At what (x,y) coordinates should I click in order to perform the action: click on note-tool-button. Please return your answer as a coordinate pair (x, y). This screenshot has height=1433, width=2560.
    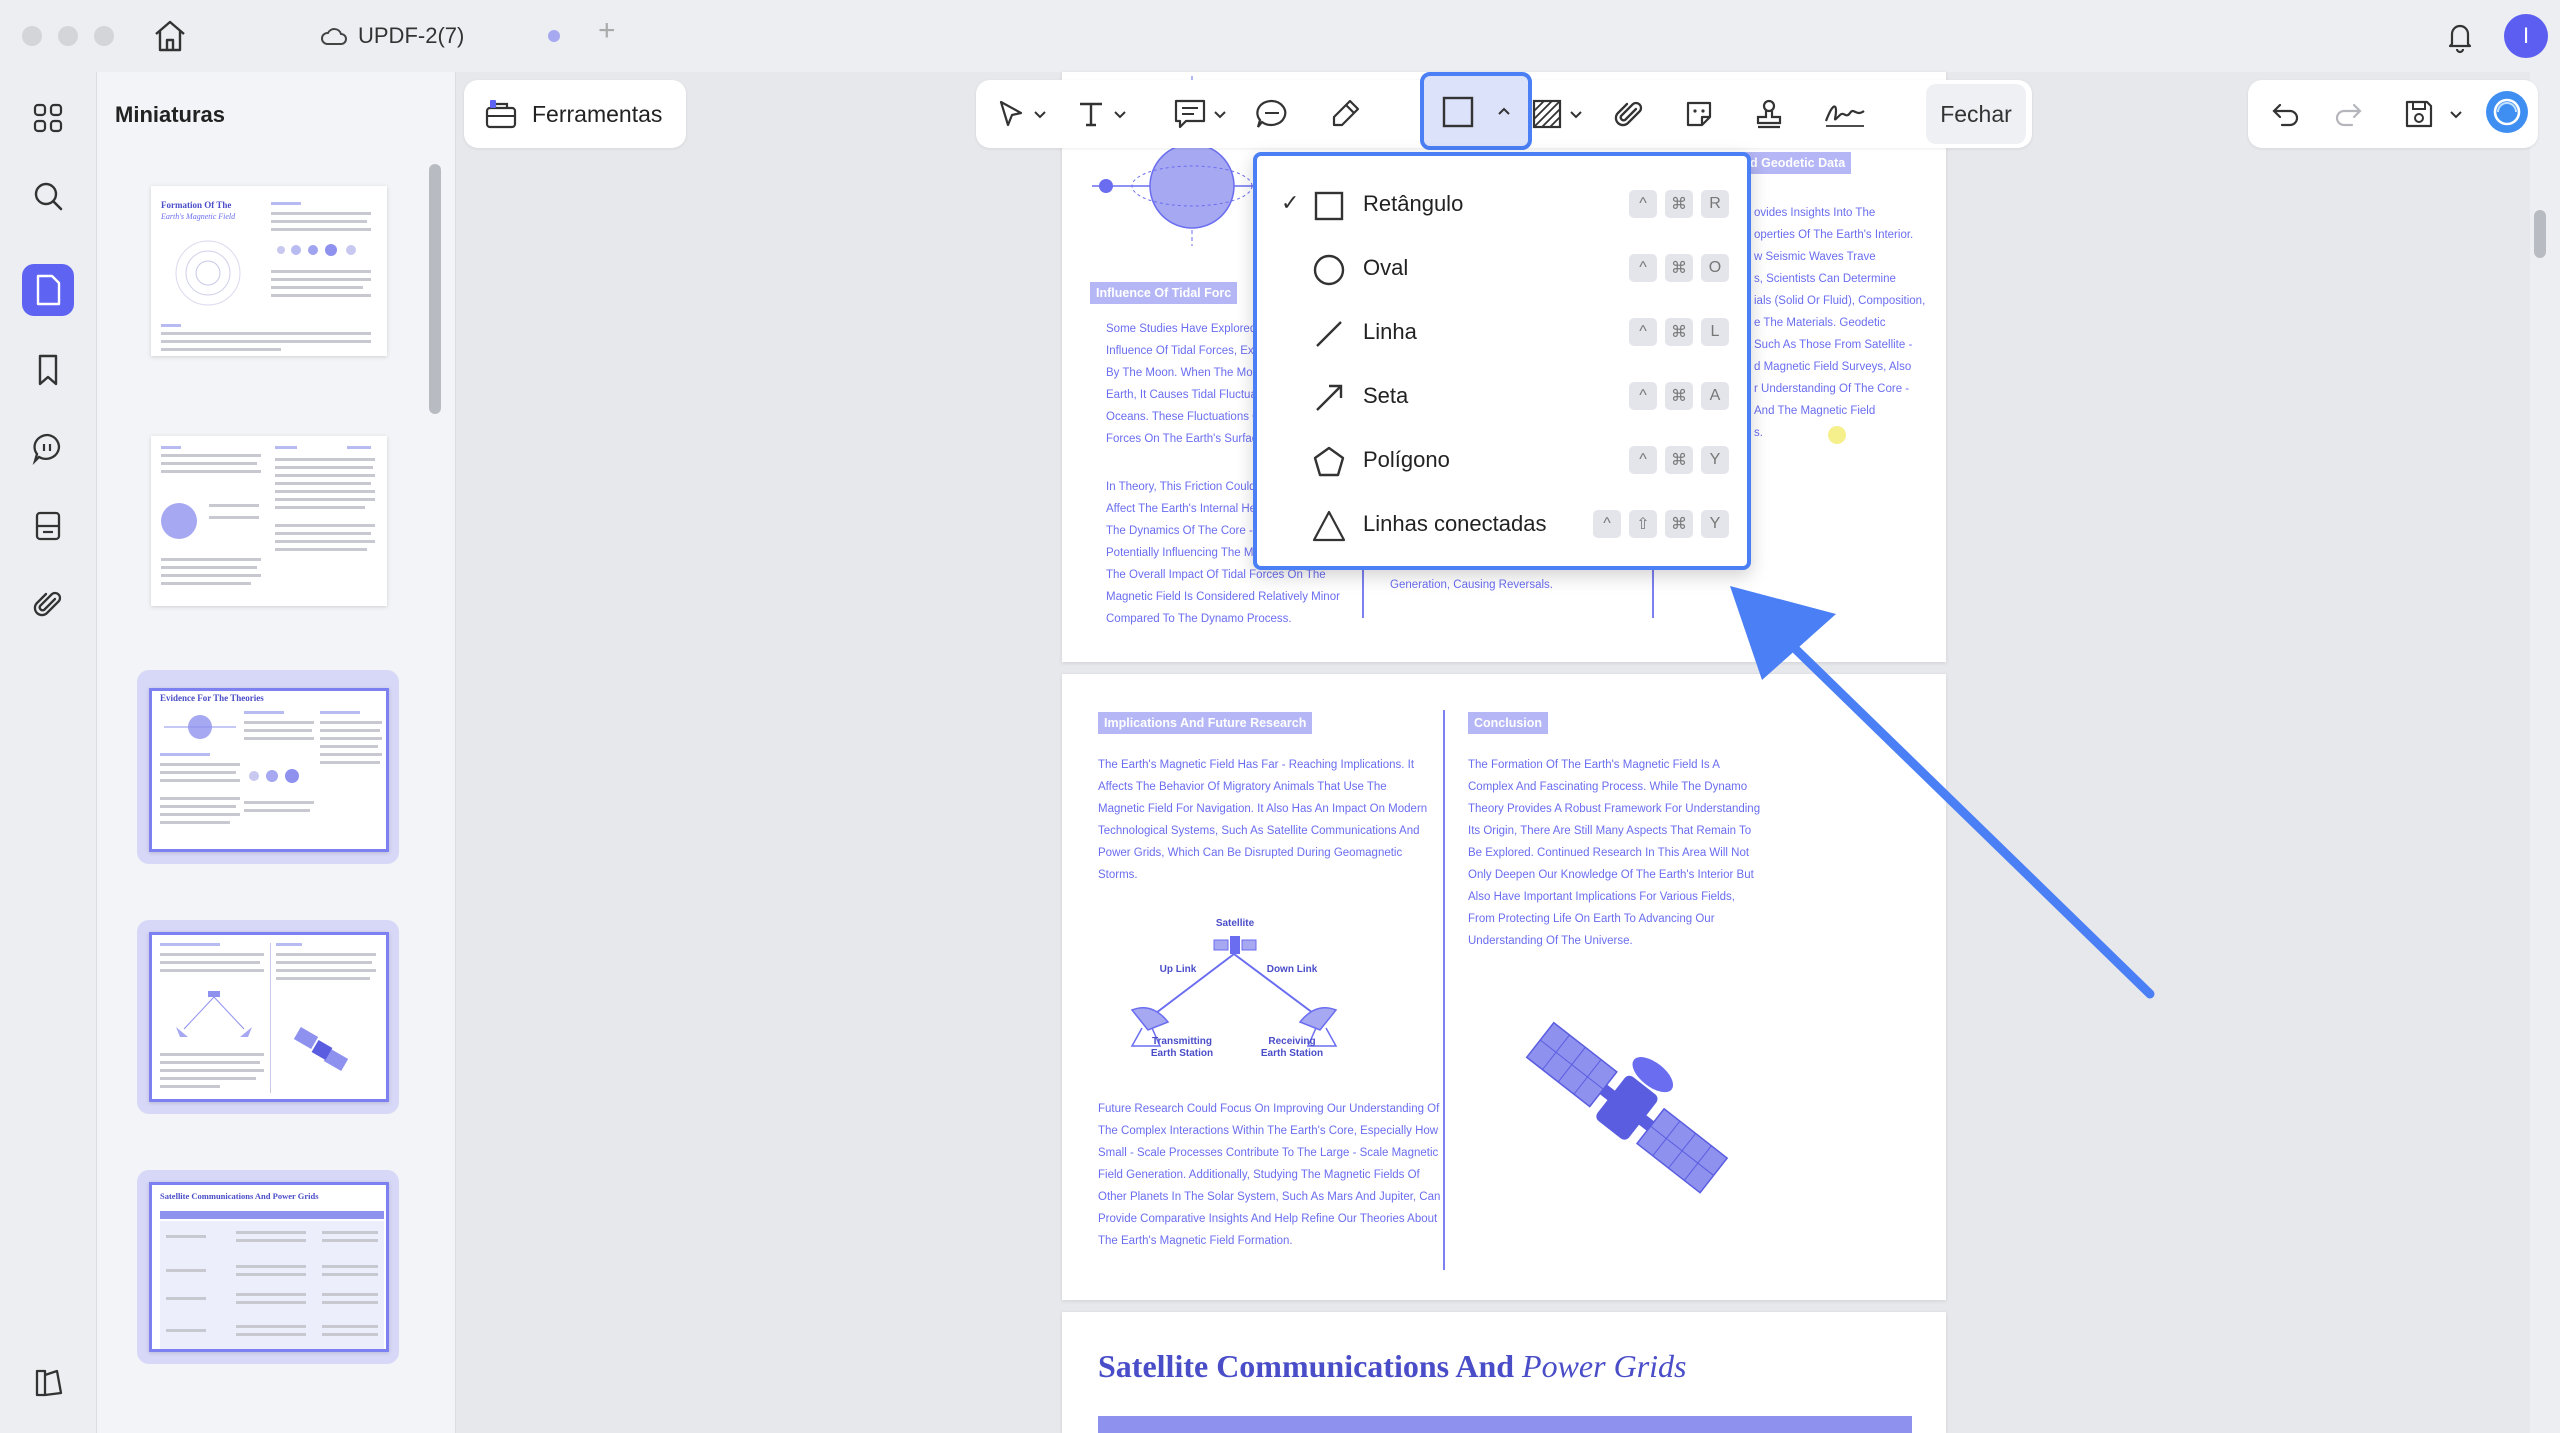
    Looking at the image, I should click on (1191, 114).